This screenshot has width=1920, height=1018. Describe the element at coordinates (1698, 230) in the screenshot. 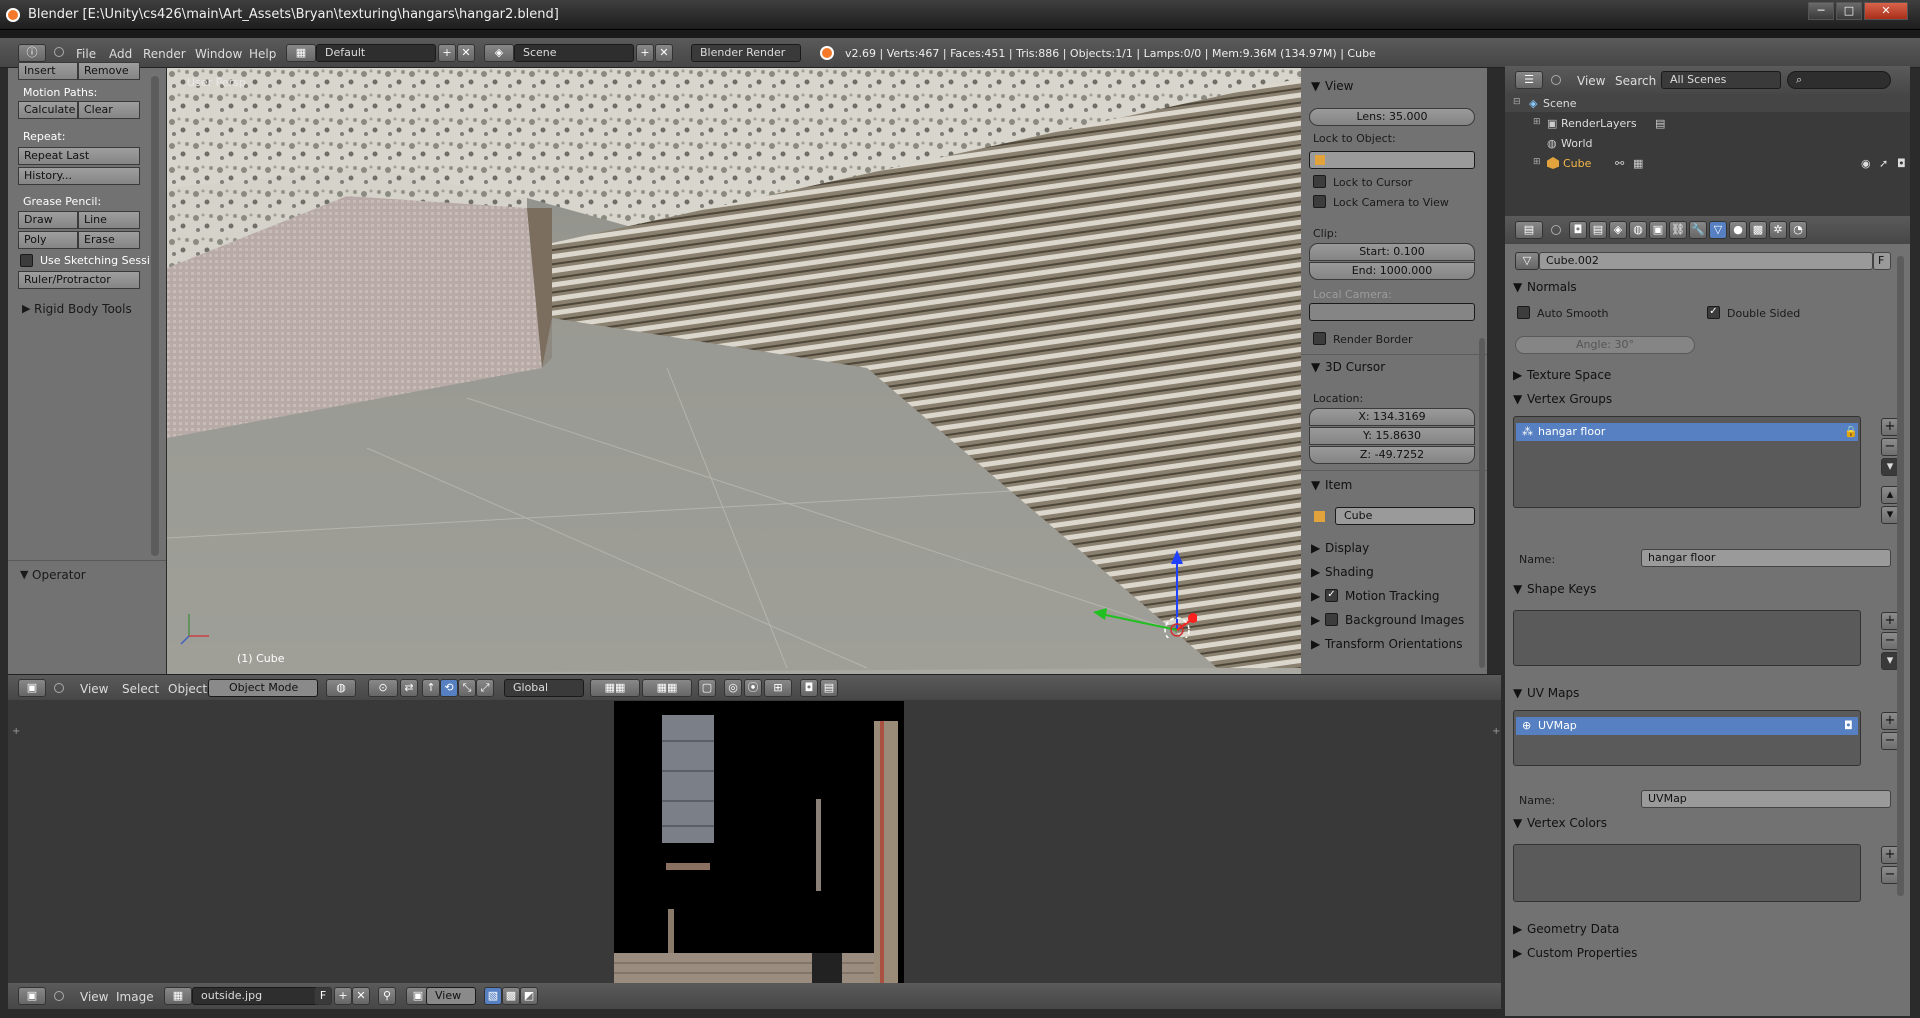

I see `modifiers-tab-icon: 🔧` at that location.